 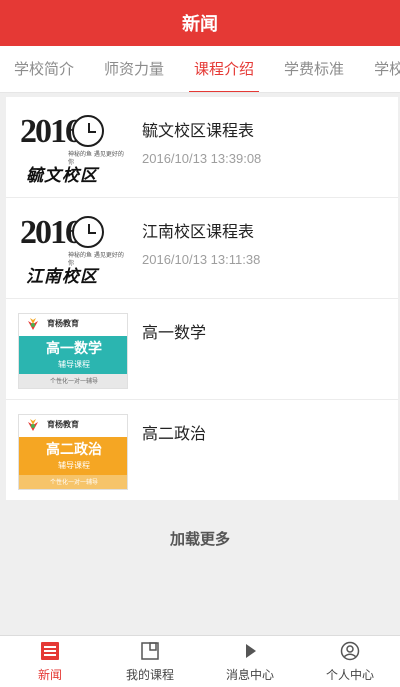 What do you see at coordinates (49, 675) in the screenshot?
I see `nav-label: 新闻` at bounding box center [49, 675].